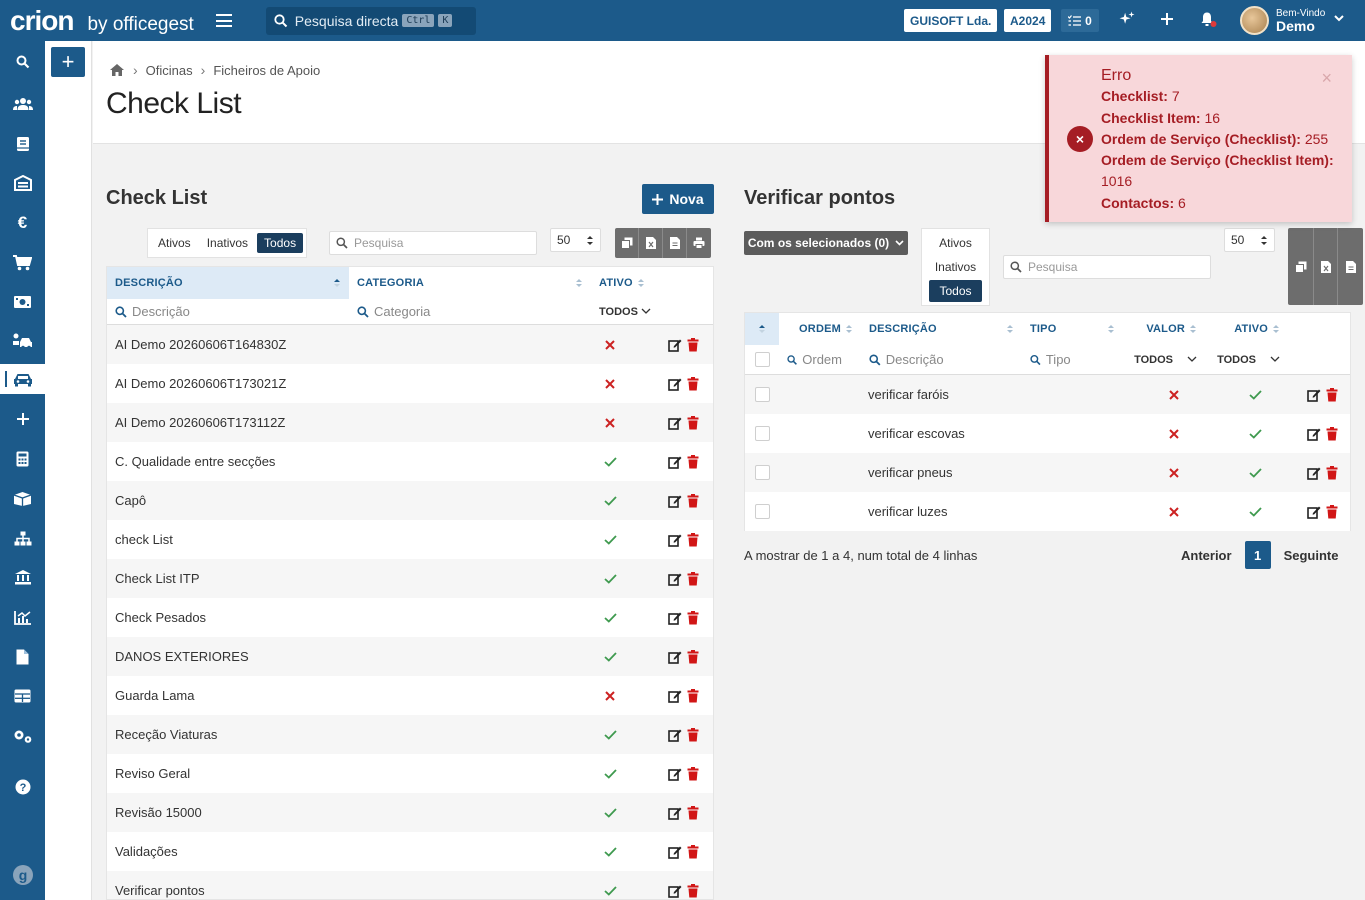  I want to click on filter-ativo-select: TODOS, so click(625, 312).